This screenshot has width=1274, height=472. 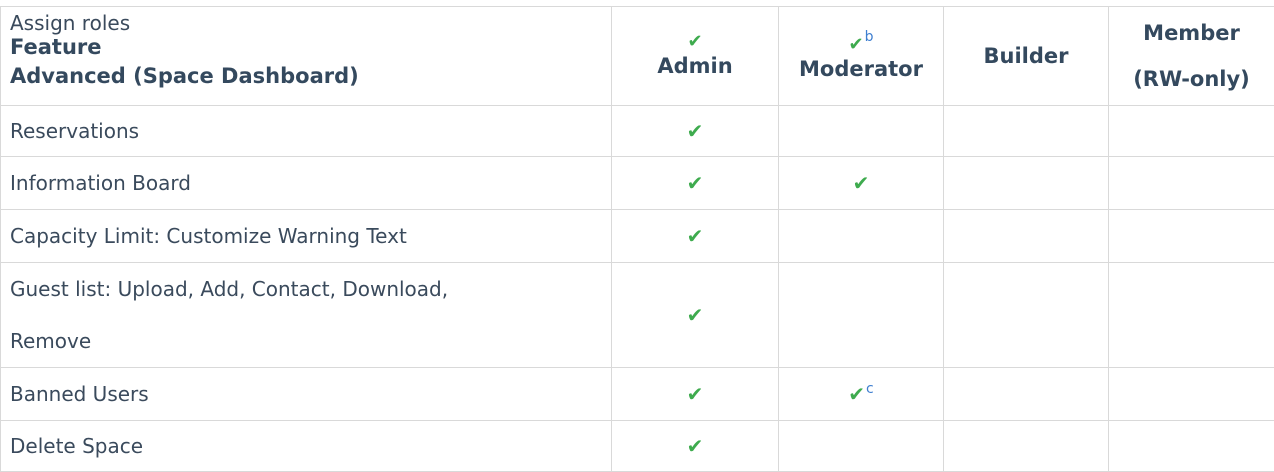 I want to click on feature-column-title: Feature, so click(x=310, y=47).